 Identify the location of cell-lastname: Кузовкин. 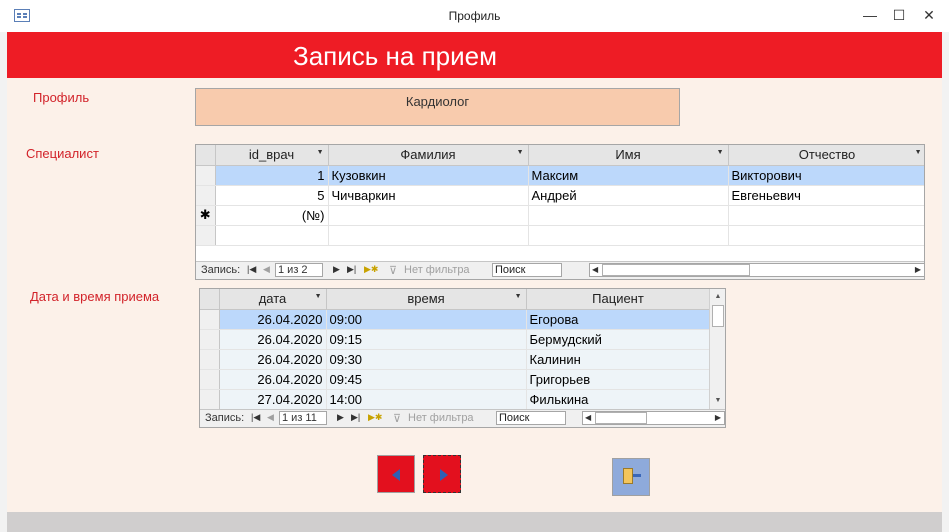
(428, 175).